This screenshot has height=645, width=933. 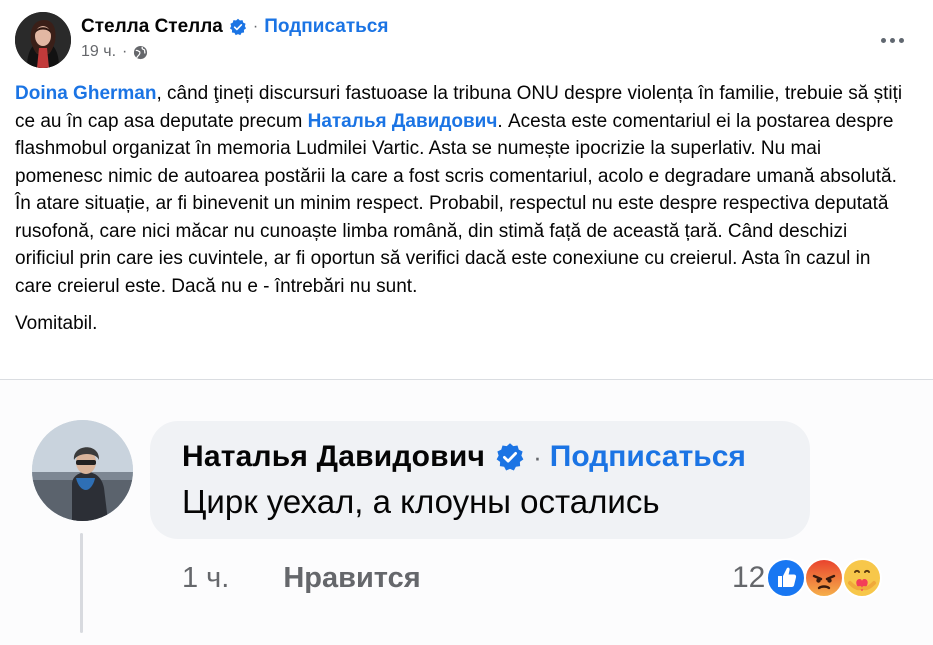 I want to click on author-row: Стелла Стелла · Подписаться, so click(x=234, y=27).